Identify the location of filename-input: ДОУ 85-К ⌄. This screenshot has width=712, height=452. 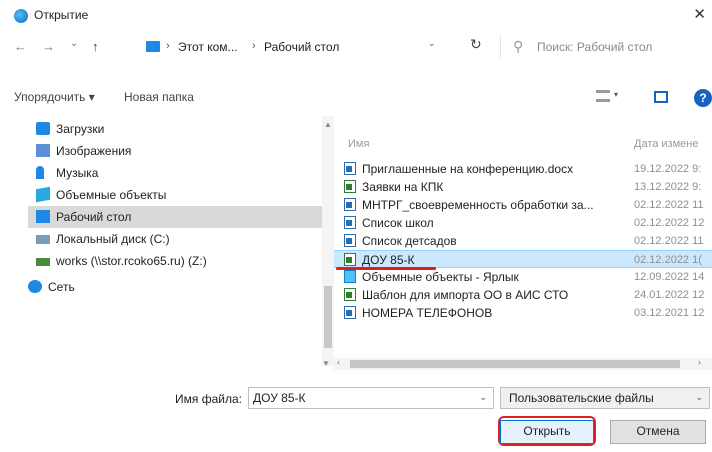
(371, 398).